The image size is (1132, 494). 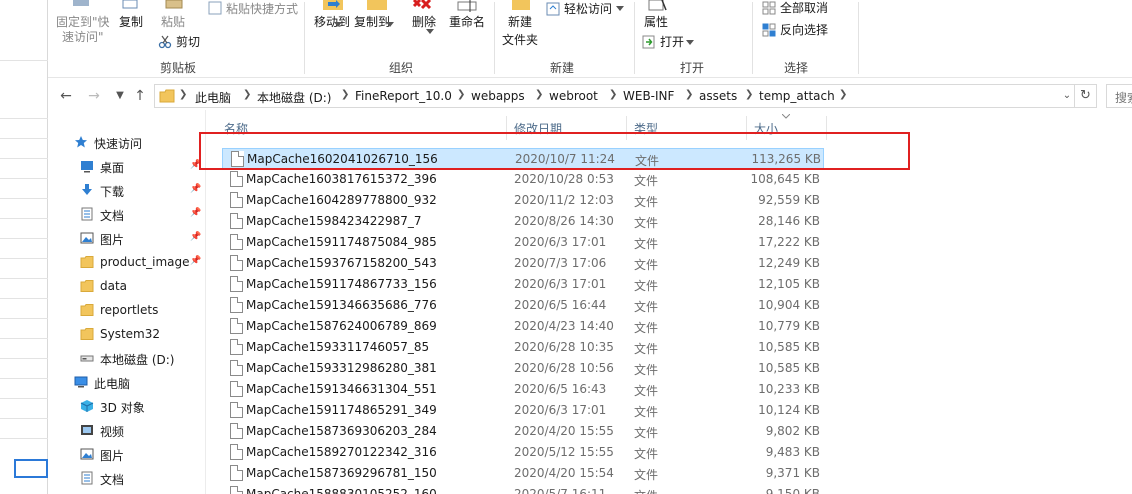 What do you see at coordinates (127, 214) in the screenshot?
I see `nav-item: 文档 📌` at bounding box center [127, 214].